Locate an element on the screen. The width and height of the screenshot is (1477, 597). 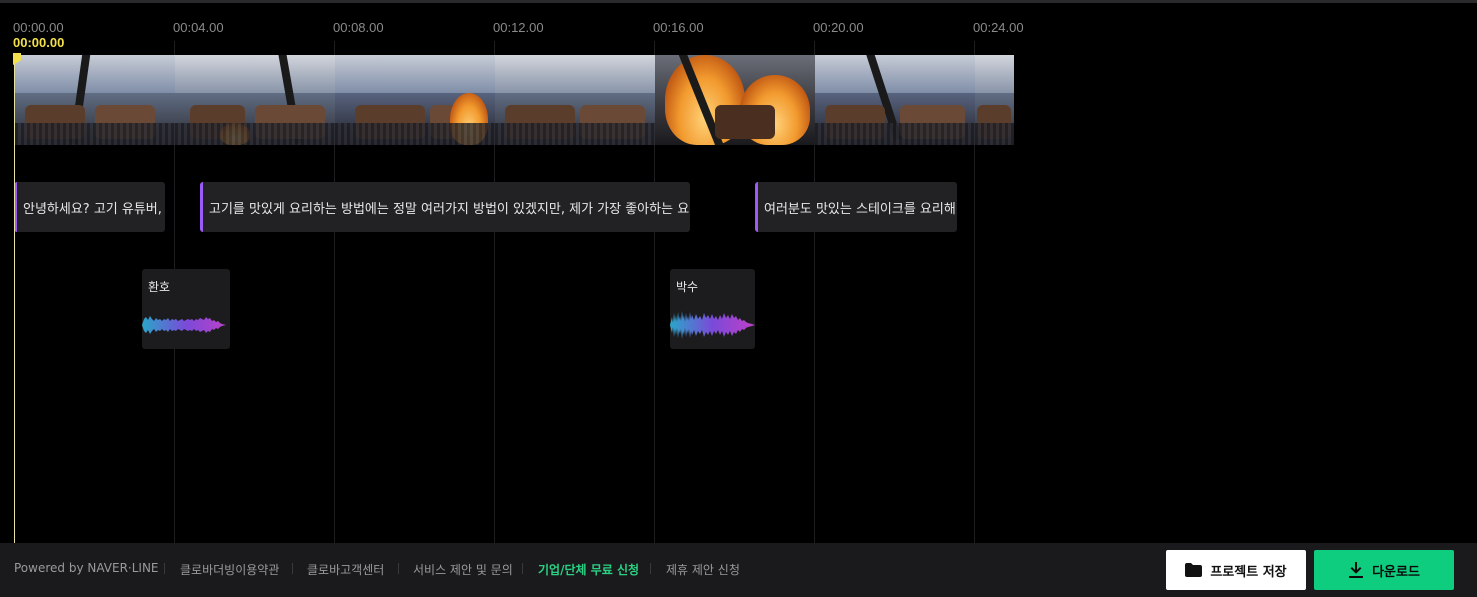
service-inquiry-link: 서비스 제안 및 문의 is located at coordinates (463, 569).